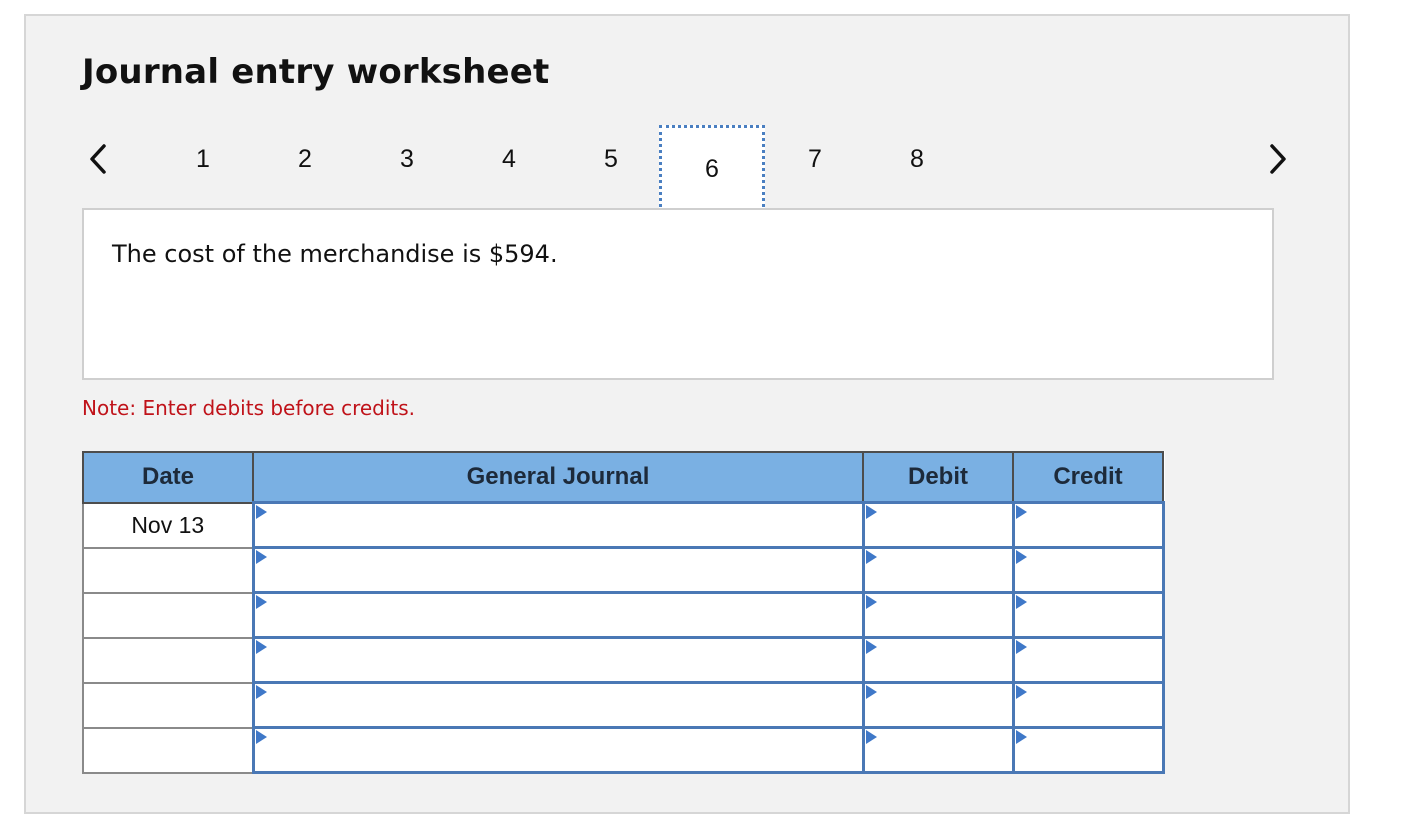 Image resolution: width=1406 pixels, height=814 pixels. Describe the element at coordinates (712, 169) in the screenshot. I see `page-6-tab-active: 6` at that location.